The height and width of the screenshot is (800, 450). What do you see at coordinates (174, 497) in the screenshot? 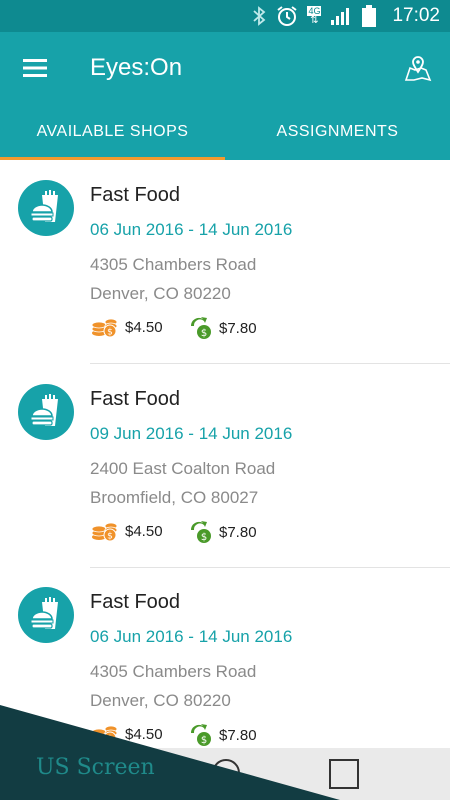
I see `shop-address-line2: Broomfield, CO 80027` at bounding box center [174, 497].